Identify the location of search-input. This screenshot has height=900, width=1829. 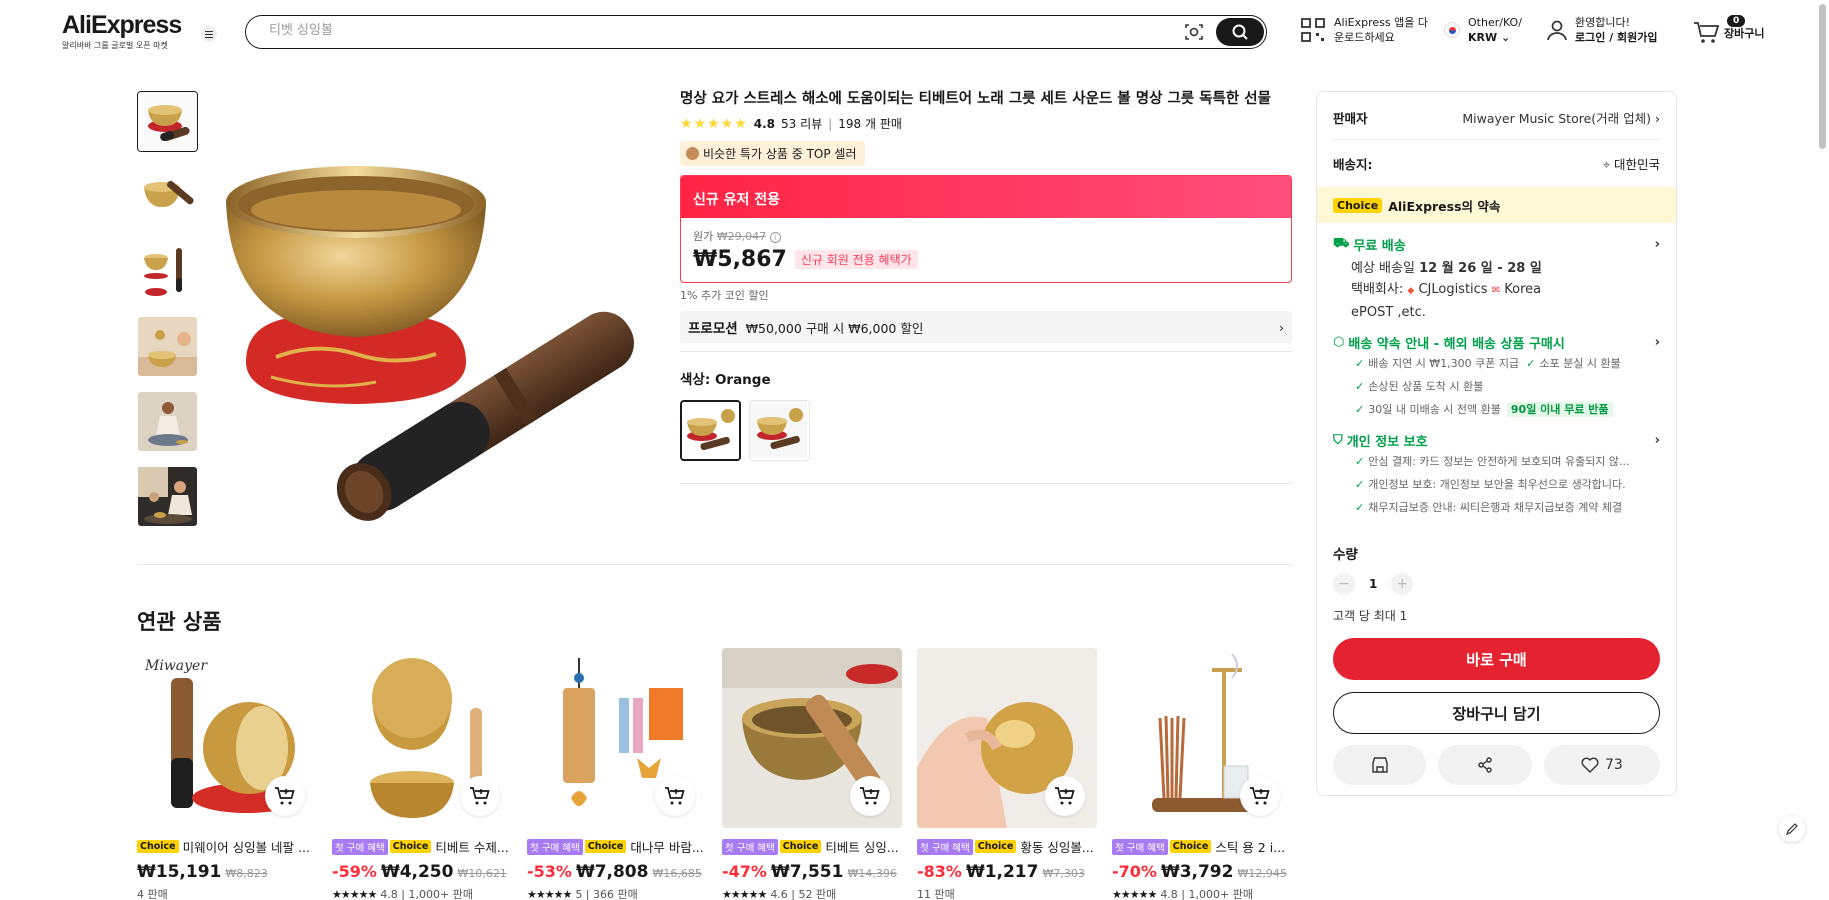
(719, 30).